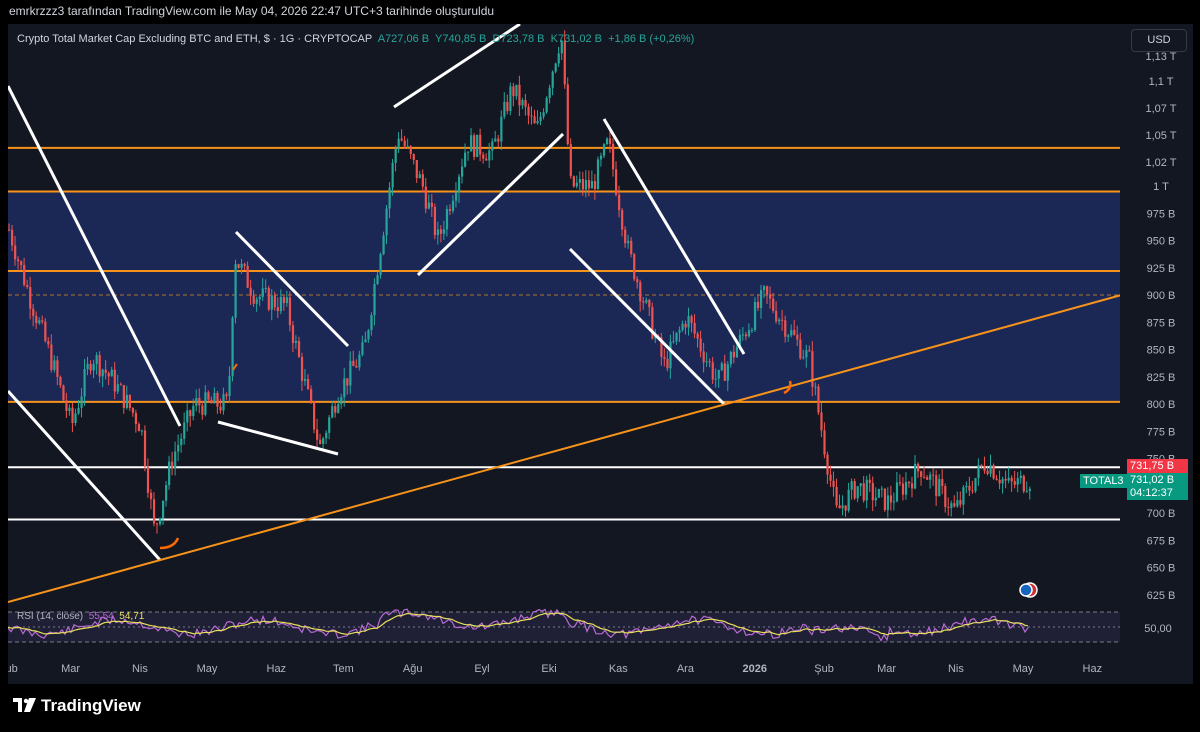 The image size is (1200, 732). I want to click on time-tick-label: Şub, so click(13, 669).